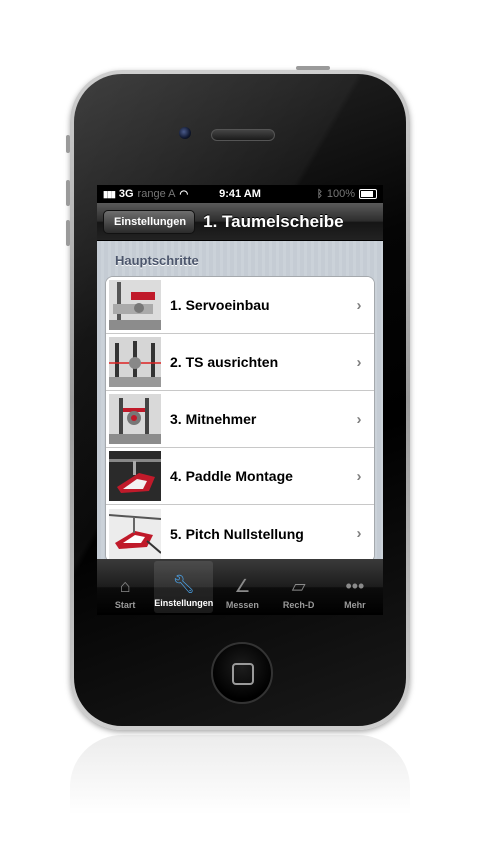 This screenshot has width=480, height=851. I want to click on mute-switch, so click(68, 144).